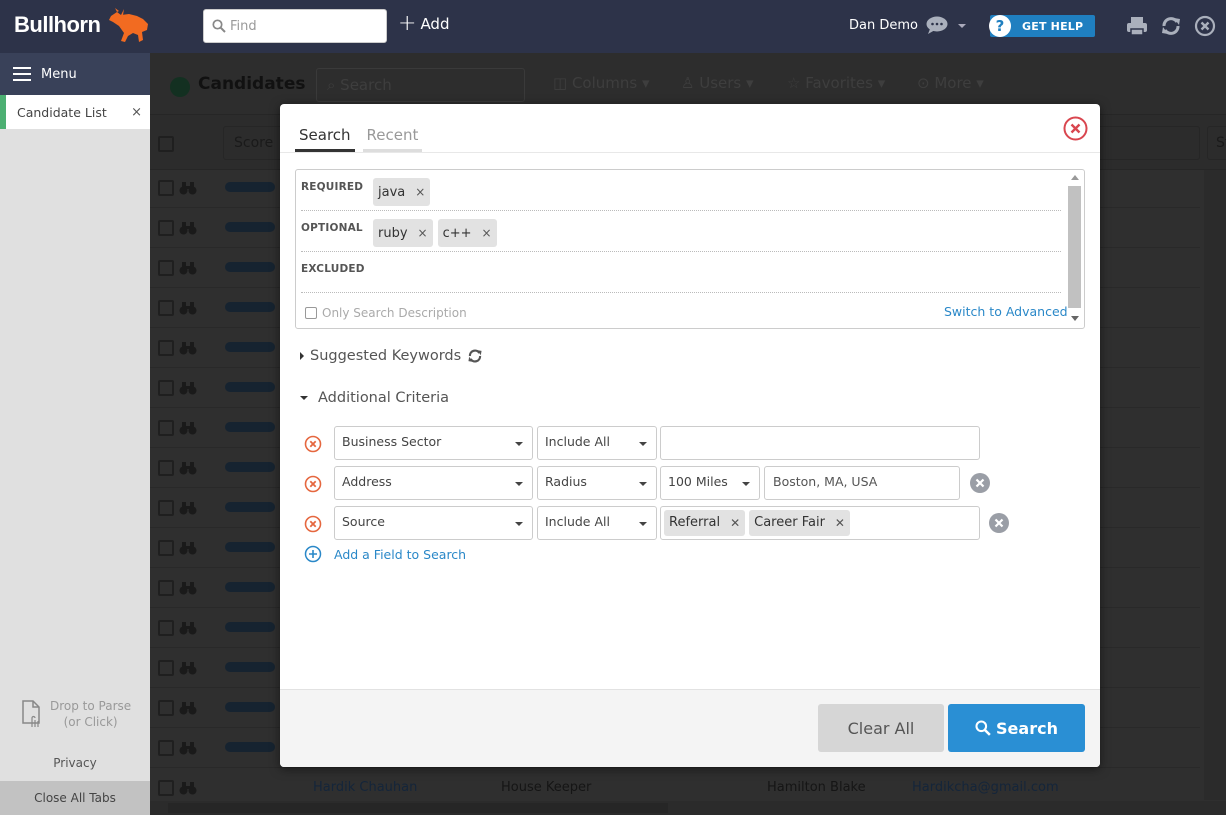 The width and height of the screenshot is (1226, 815). Describe the element at coordinates (881, 728) in the screenshot. I see `clear-all-button: Clear All` at that location.